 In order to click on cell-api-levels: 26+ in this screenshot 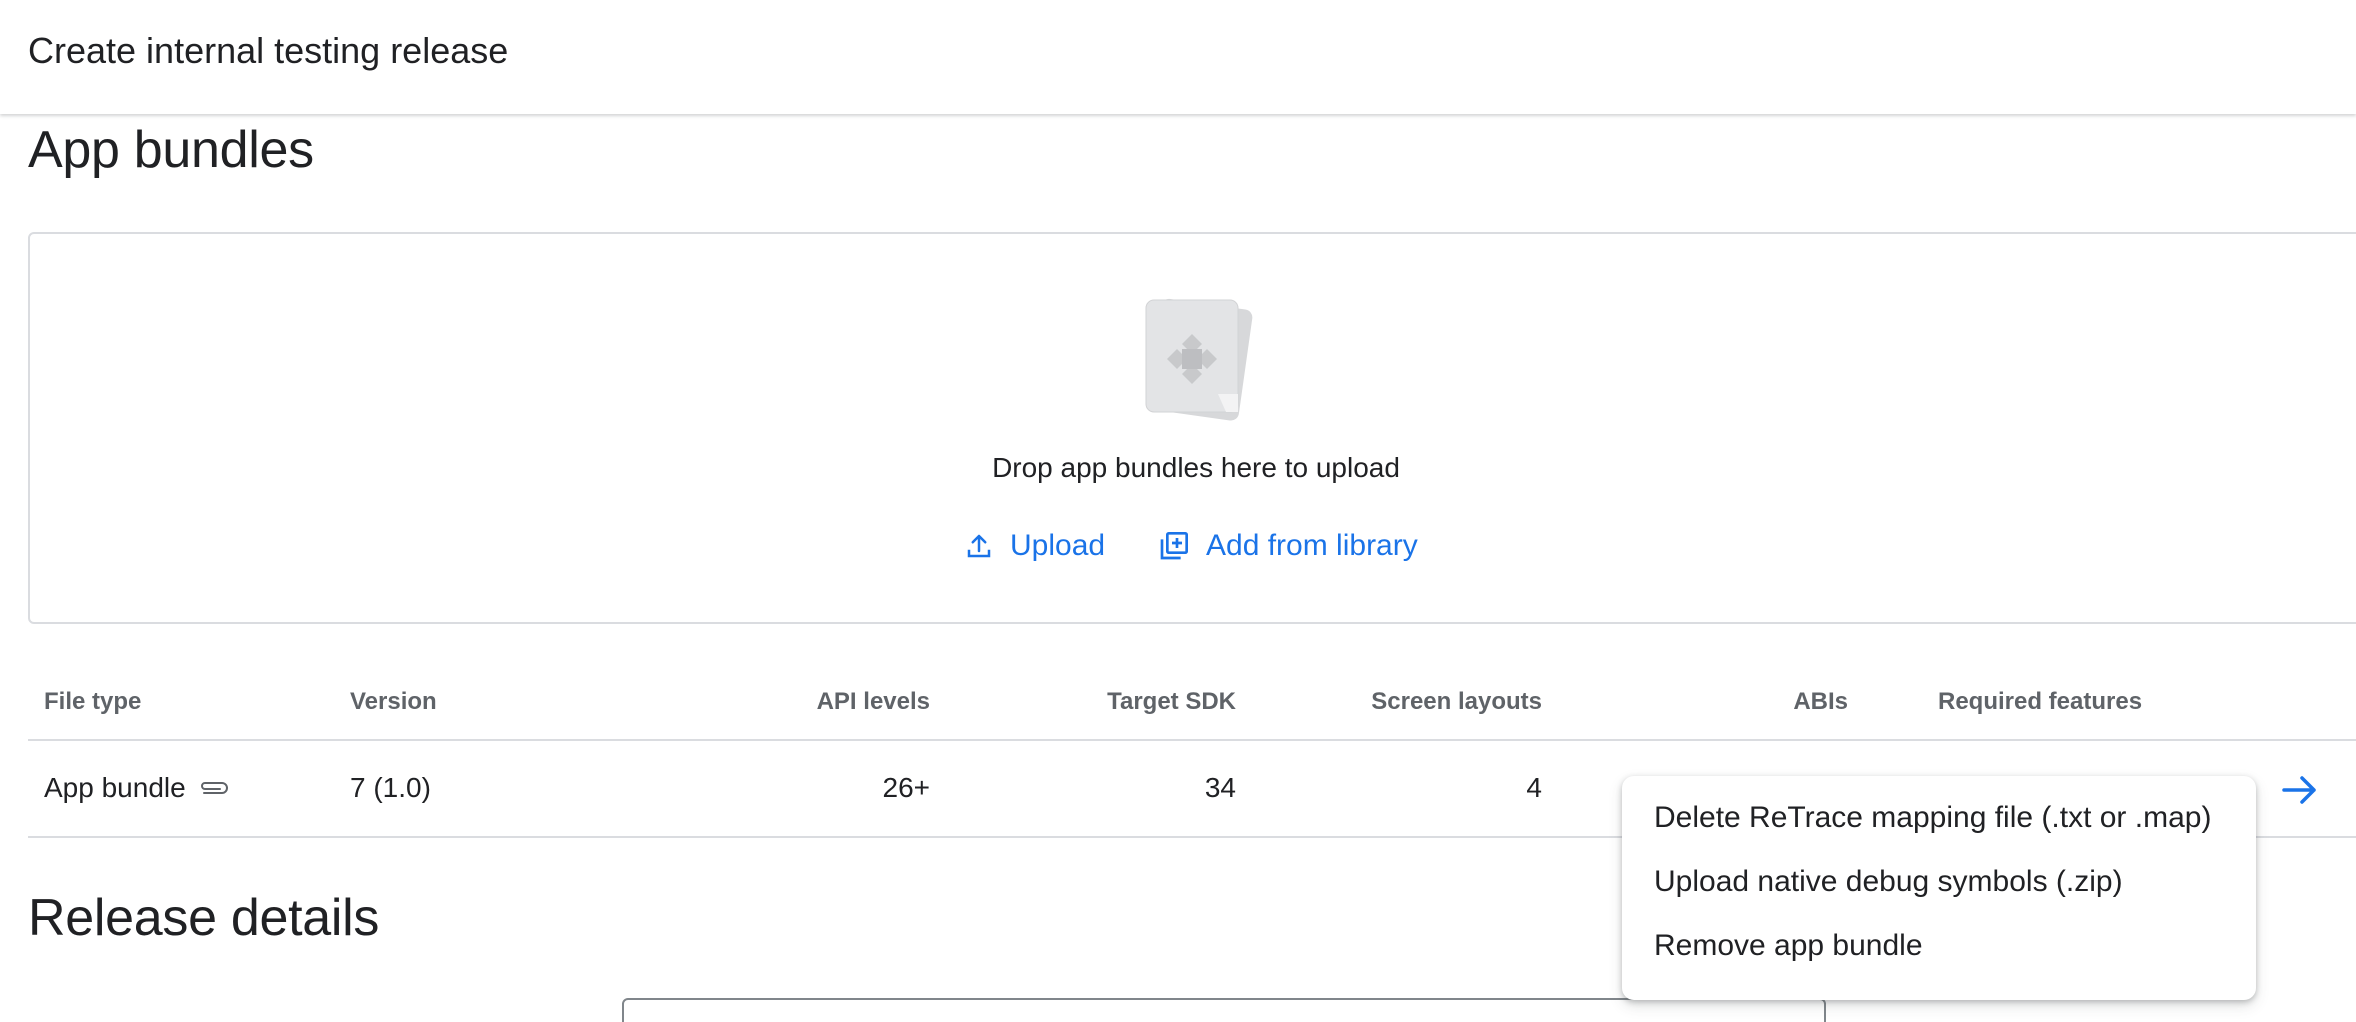, I will do `click(906, 787)`.